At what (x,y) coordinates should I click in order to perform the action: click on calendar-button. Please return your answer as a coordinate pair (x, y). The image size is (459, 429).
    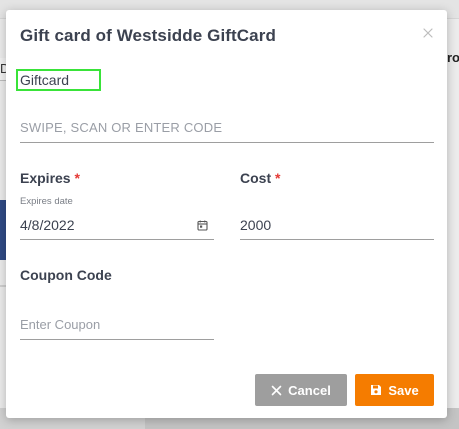
    Looking at the image, I should click on (202, 224).